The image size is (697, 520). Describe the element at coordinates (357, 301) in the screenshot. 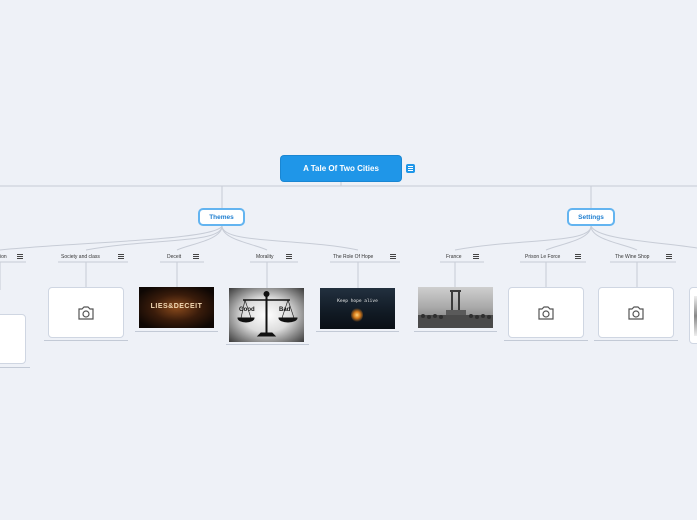

I see `hope-image-text: Keep hope alive` at that location.